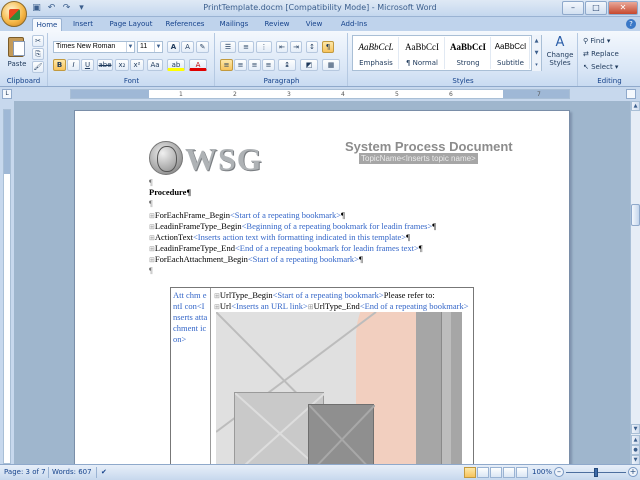  I want to click on shading-icon: ◩, so click(309, 65).